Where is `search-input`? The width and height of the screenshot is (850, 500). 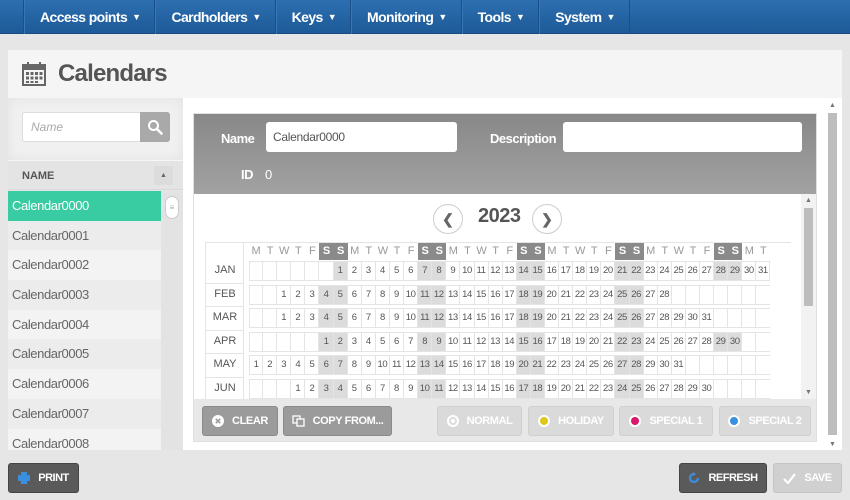
search-input is located at coordinates (81, 127).